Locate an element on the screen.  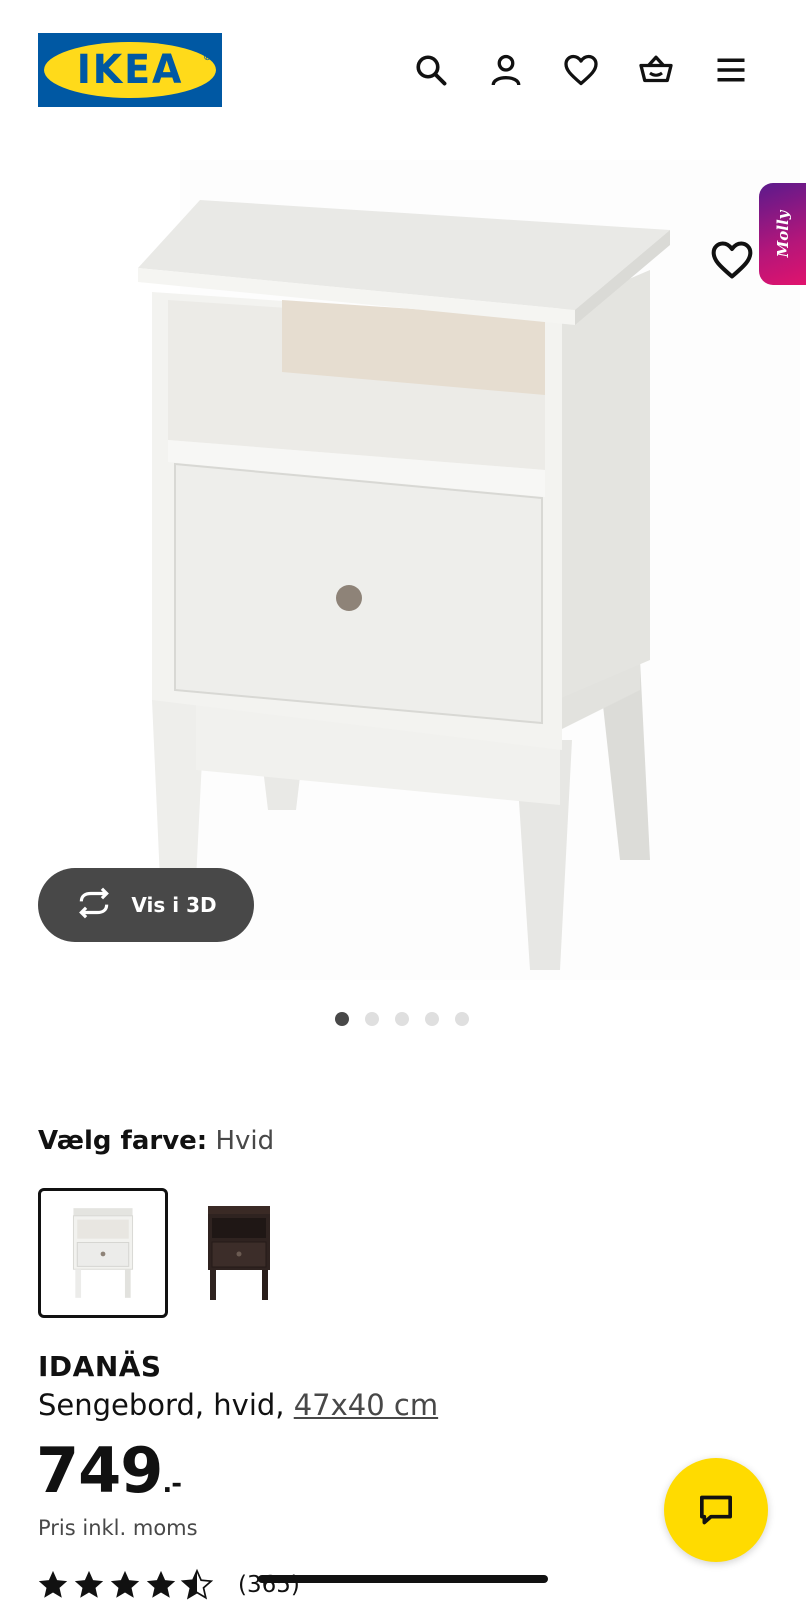
chat-bubble-icon is located at coordinates (716, 1510).